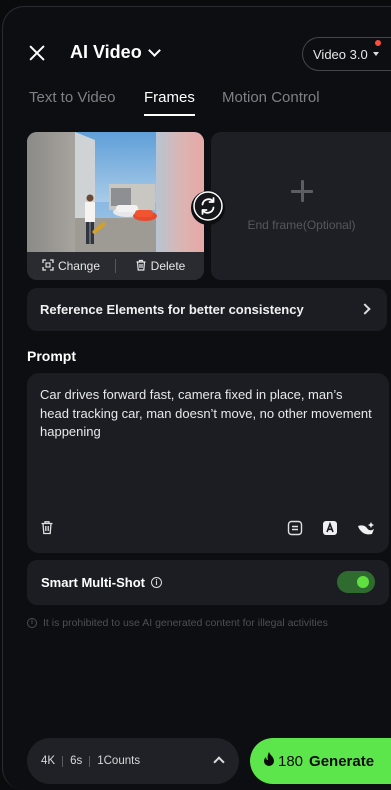 This screenshot has height=790, width=391. Describe the element at coordinates (378, 43) in the screenshot. I see `notification-dot` at that location.